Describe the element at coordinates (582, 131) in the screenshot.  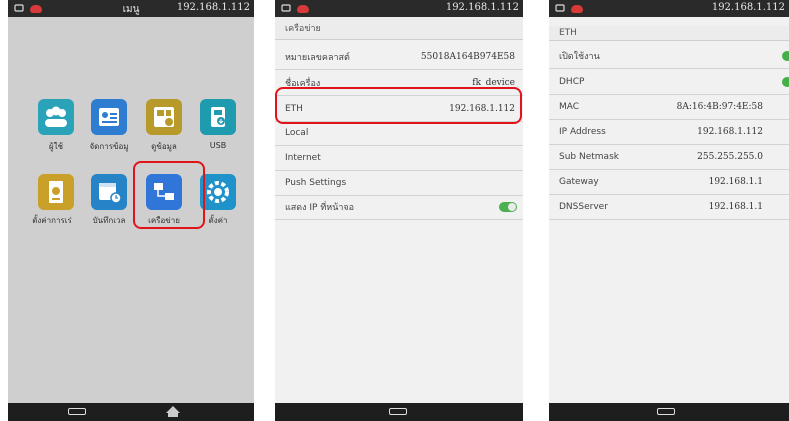
I see `row-label: IP Address` at that location.